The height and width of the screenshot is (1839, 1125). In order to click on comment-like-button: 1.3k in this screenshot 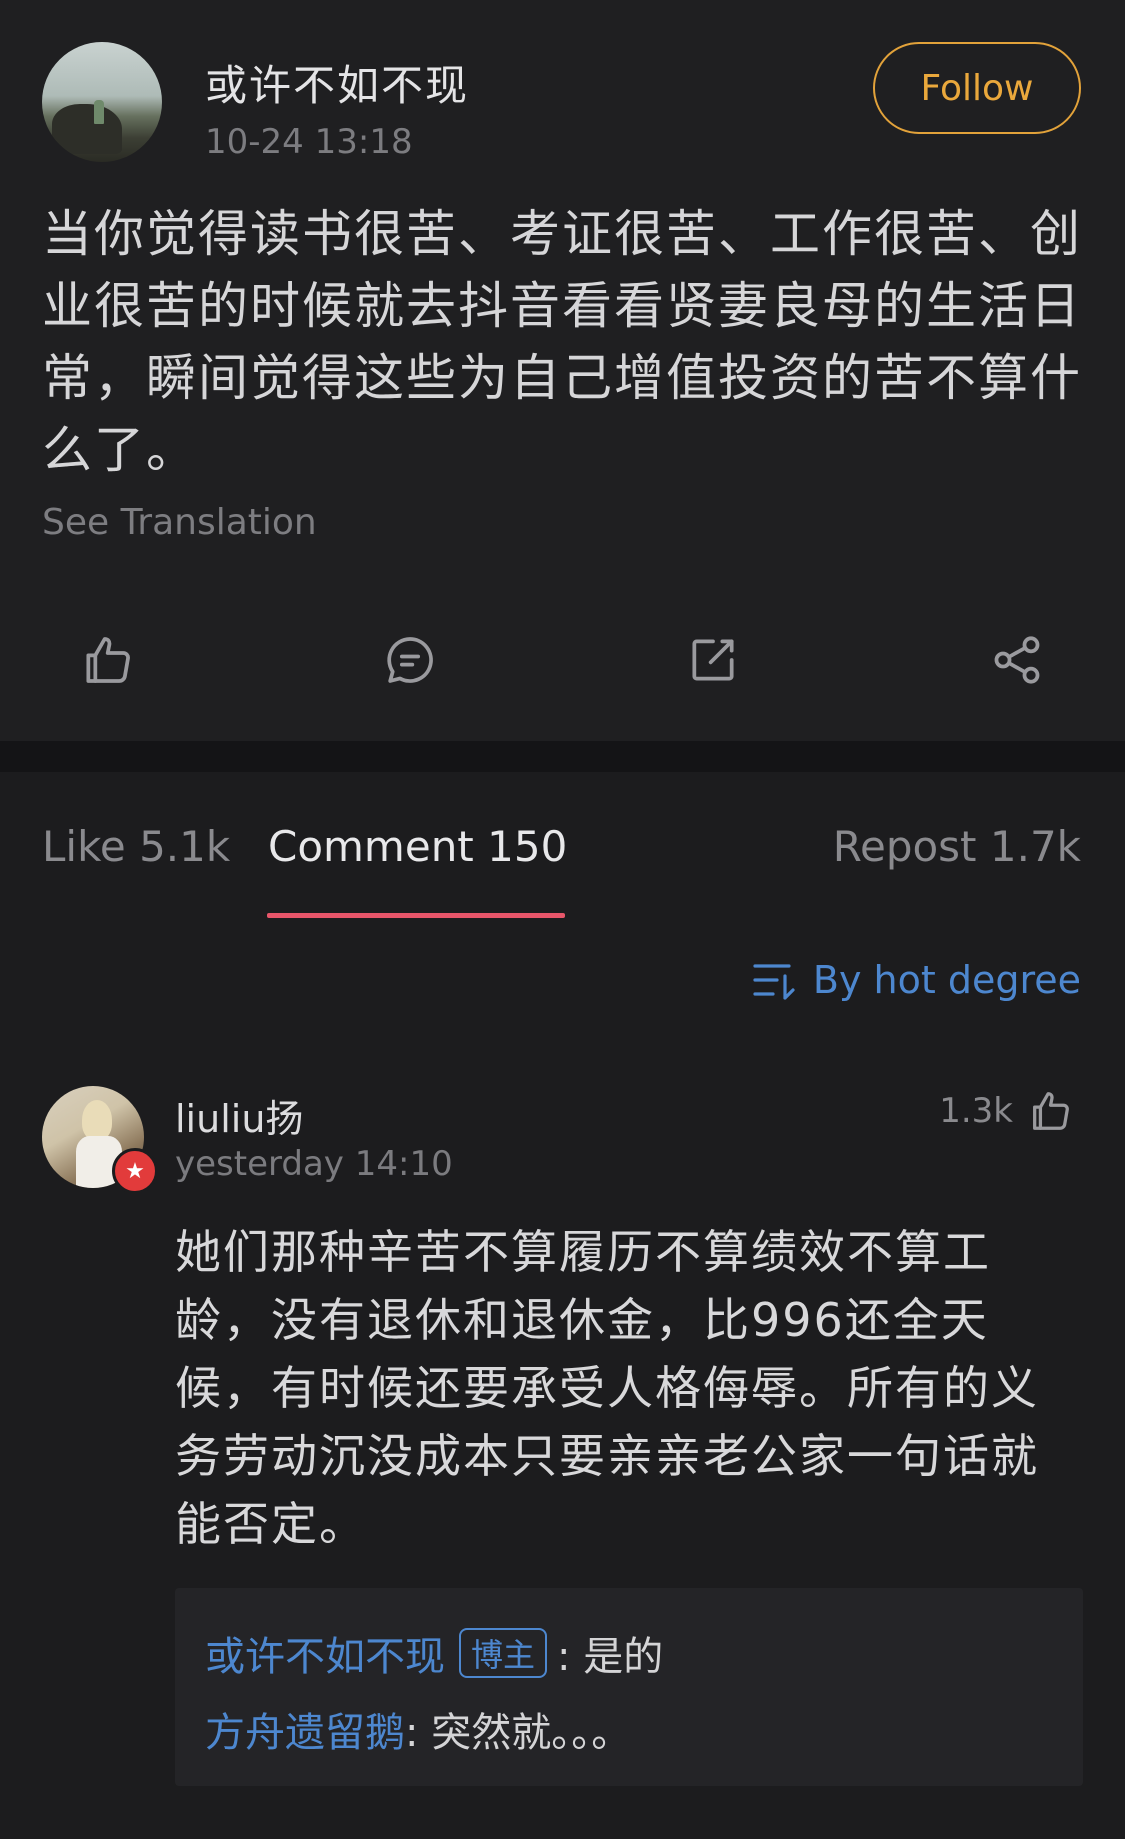, I will do `click(1006, 1111)`.